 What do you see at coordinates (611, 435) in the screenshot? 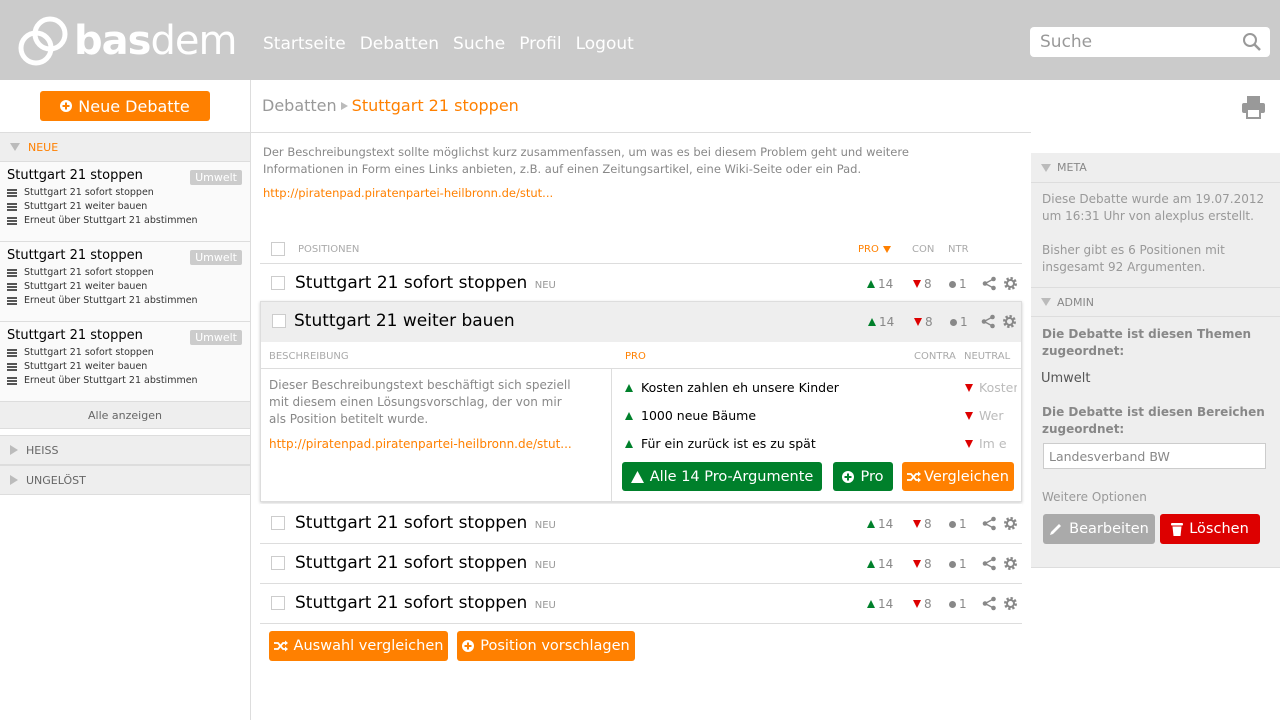
I see `divider` at bounding box center [611, 435].